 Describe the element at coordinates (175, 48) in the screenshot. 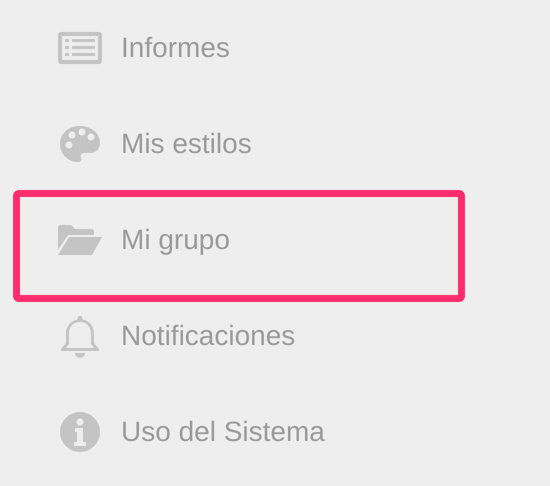

I see `menu-item: Informes` at that location.